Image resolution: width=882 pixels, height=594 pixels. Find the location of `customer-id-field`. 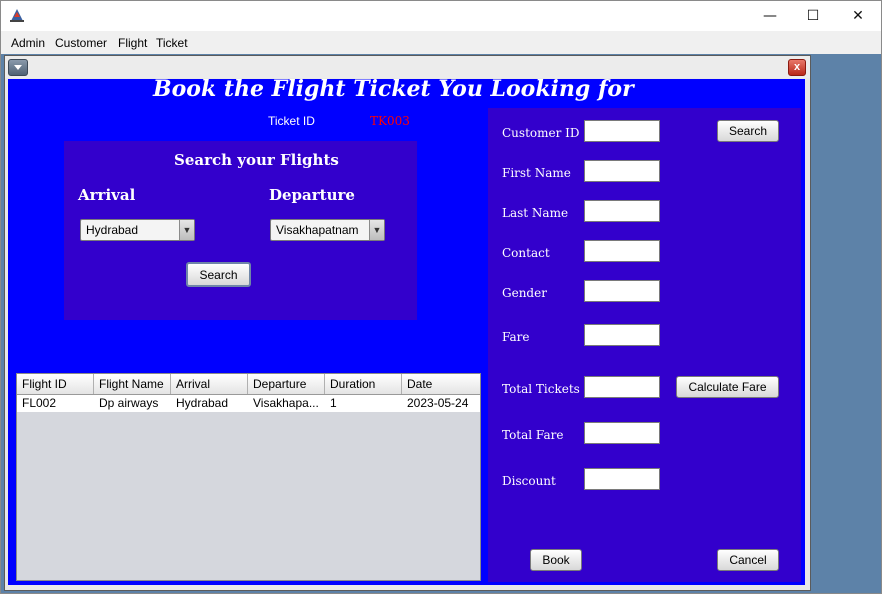

customer-id-field is located at coordinates (622, 131).